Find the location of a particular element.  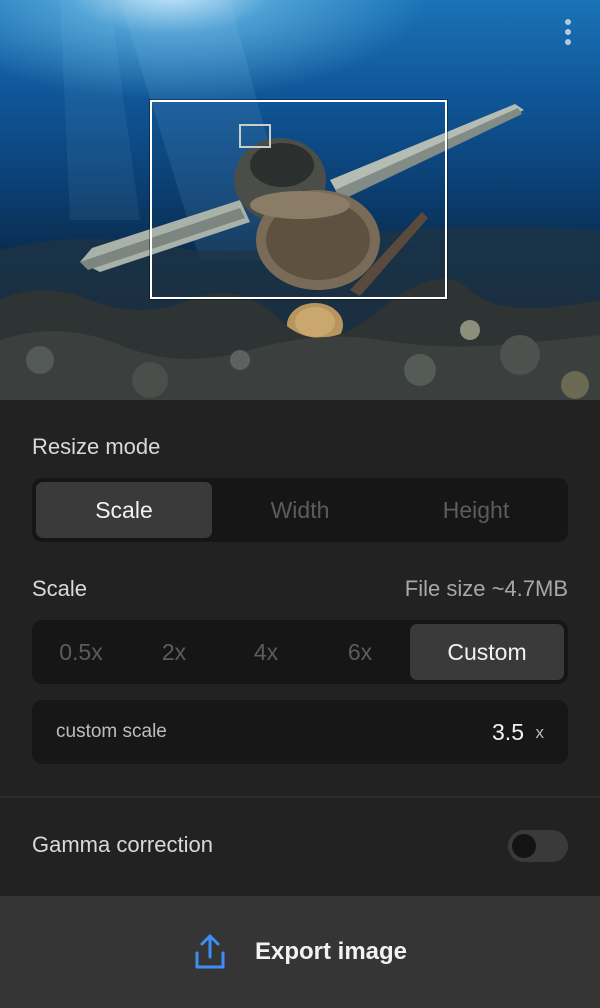

custom-scale-value: 3.5 is located at coordinates (508, 732).